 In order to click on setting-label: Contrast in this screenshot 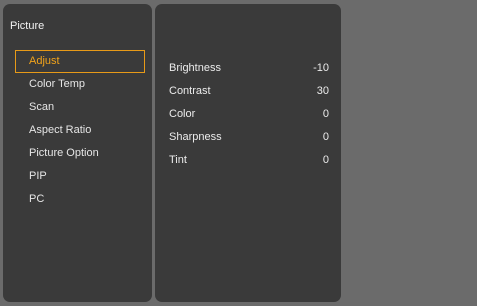, I will do `click(190, 90)`.